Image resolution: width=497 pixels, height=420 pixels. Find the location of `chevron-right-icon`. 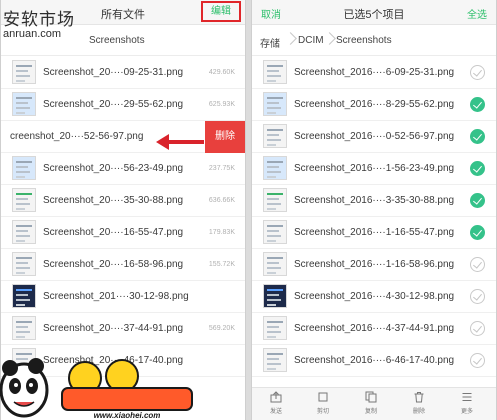

chevron-right-icon is located at coordinates (292, 40).